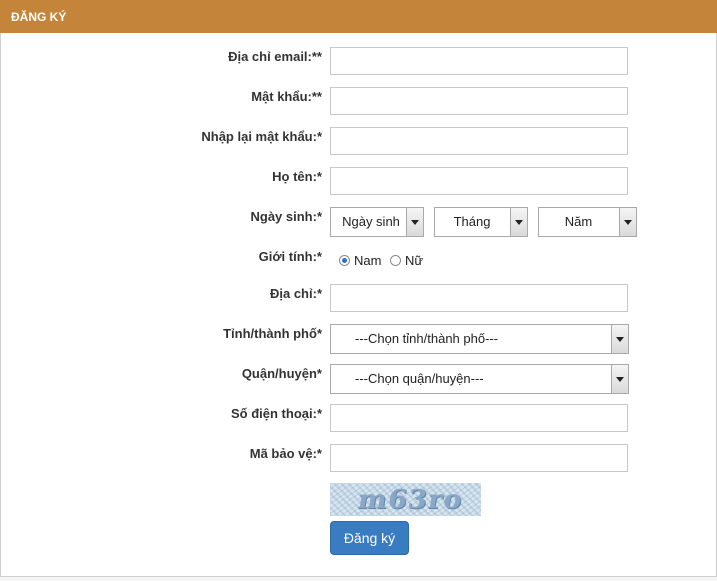 This screenshot has height=581, width=717. What do you see at coordinates (419, 378) in the screenshot?
I see `district-value: ---Chọn quận/huyện---` at bounding box center [419, 378].